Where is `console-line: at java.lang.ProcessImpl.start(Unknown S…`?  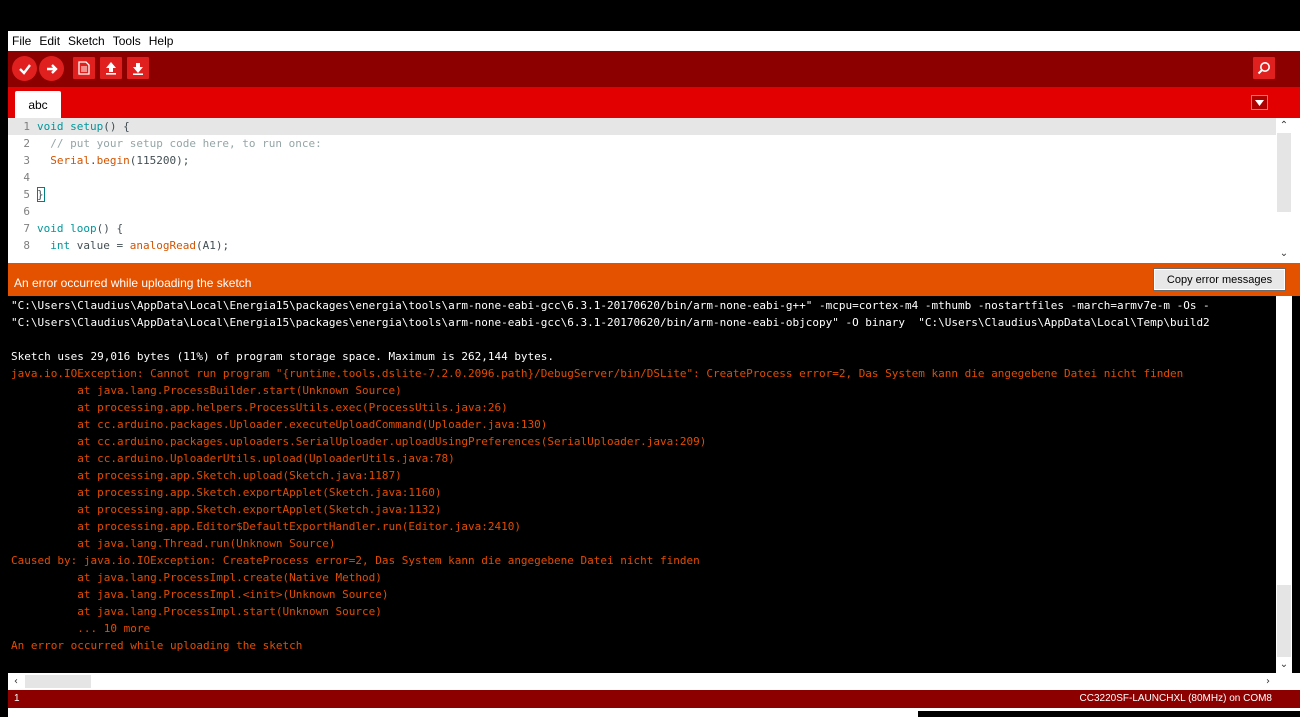 console-line: at java.lang.ProcessImpl.start(Unknown S… is located at coordinates (196, 611).